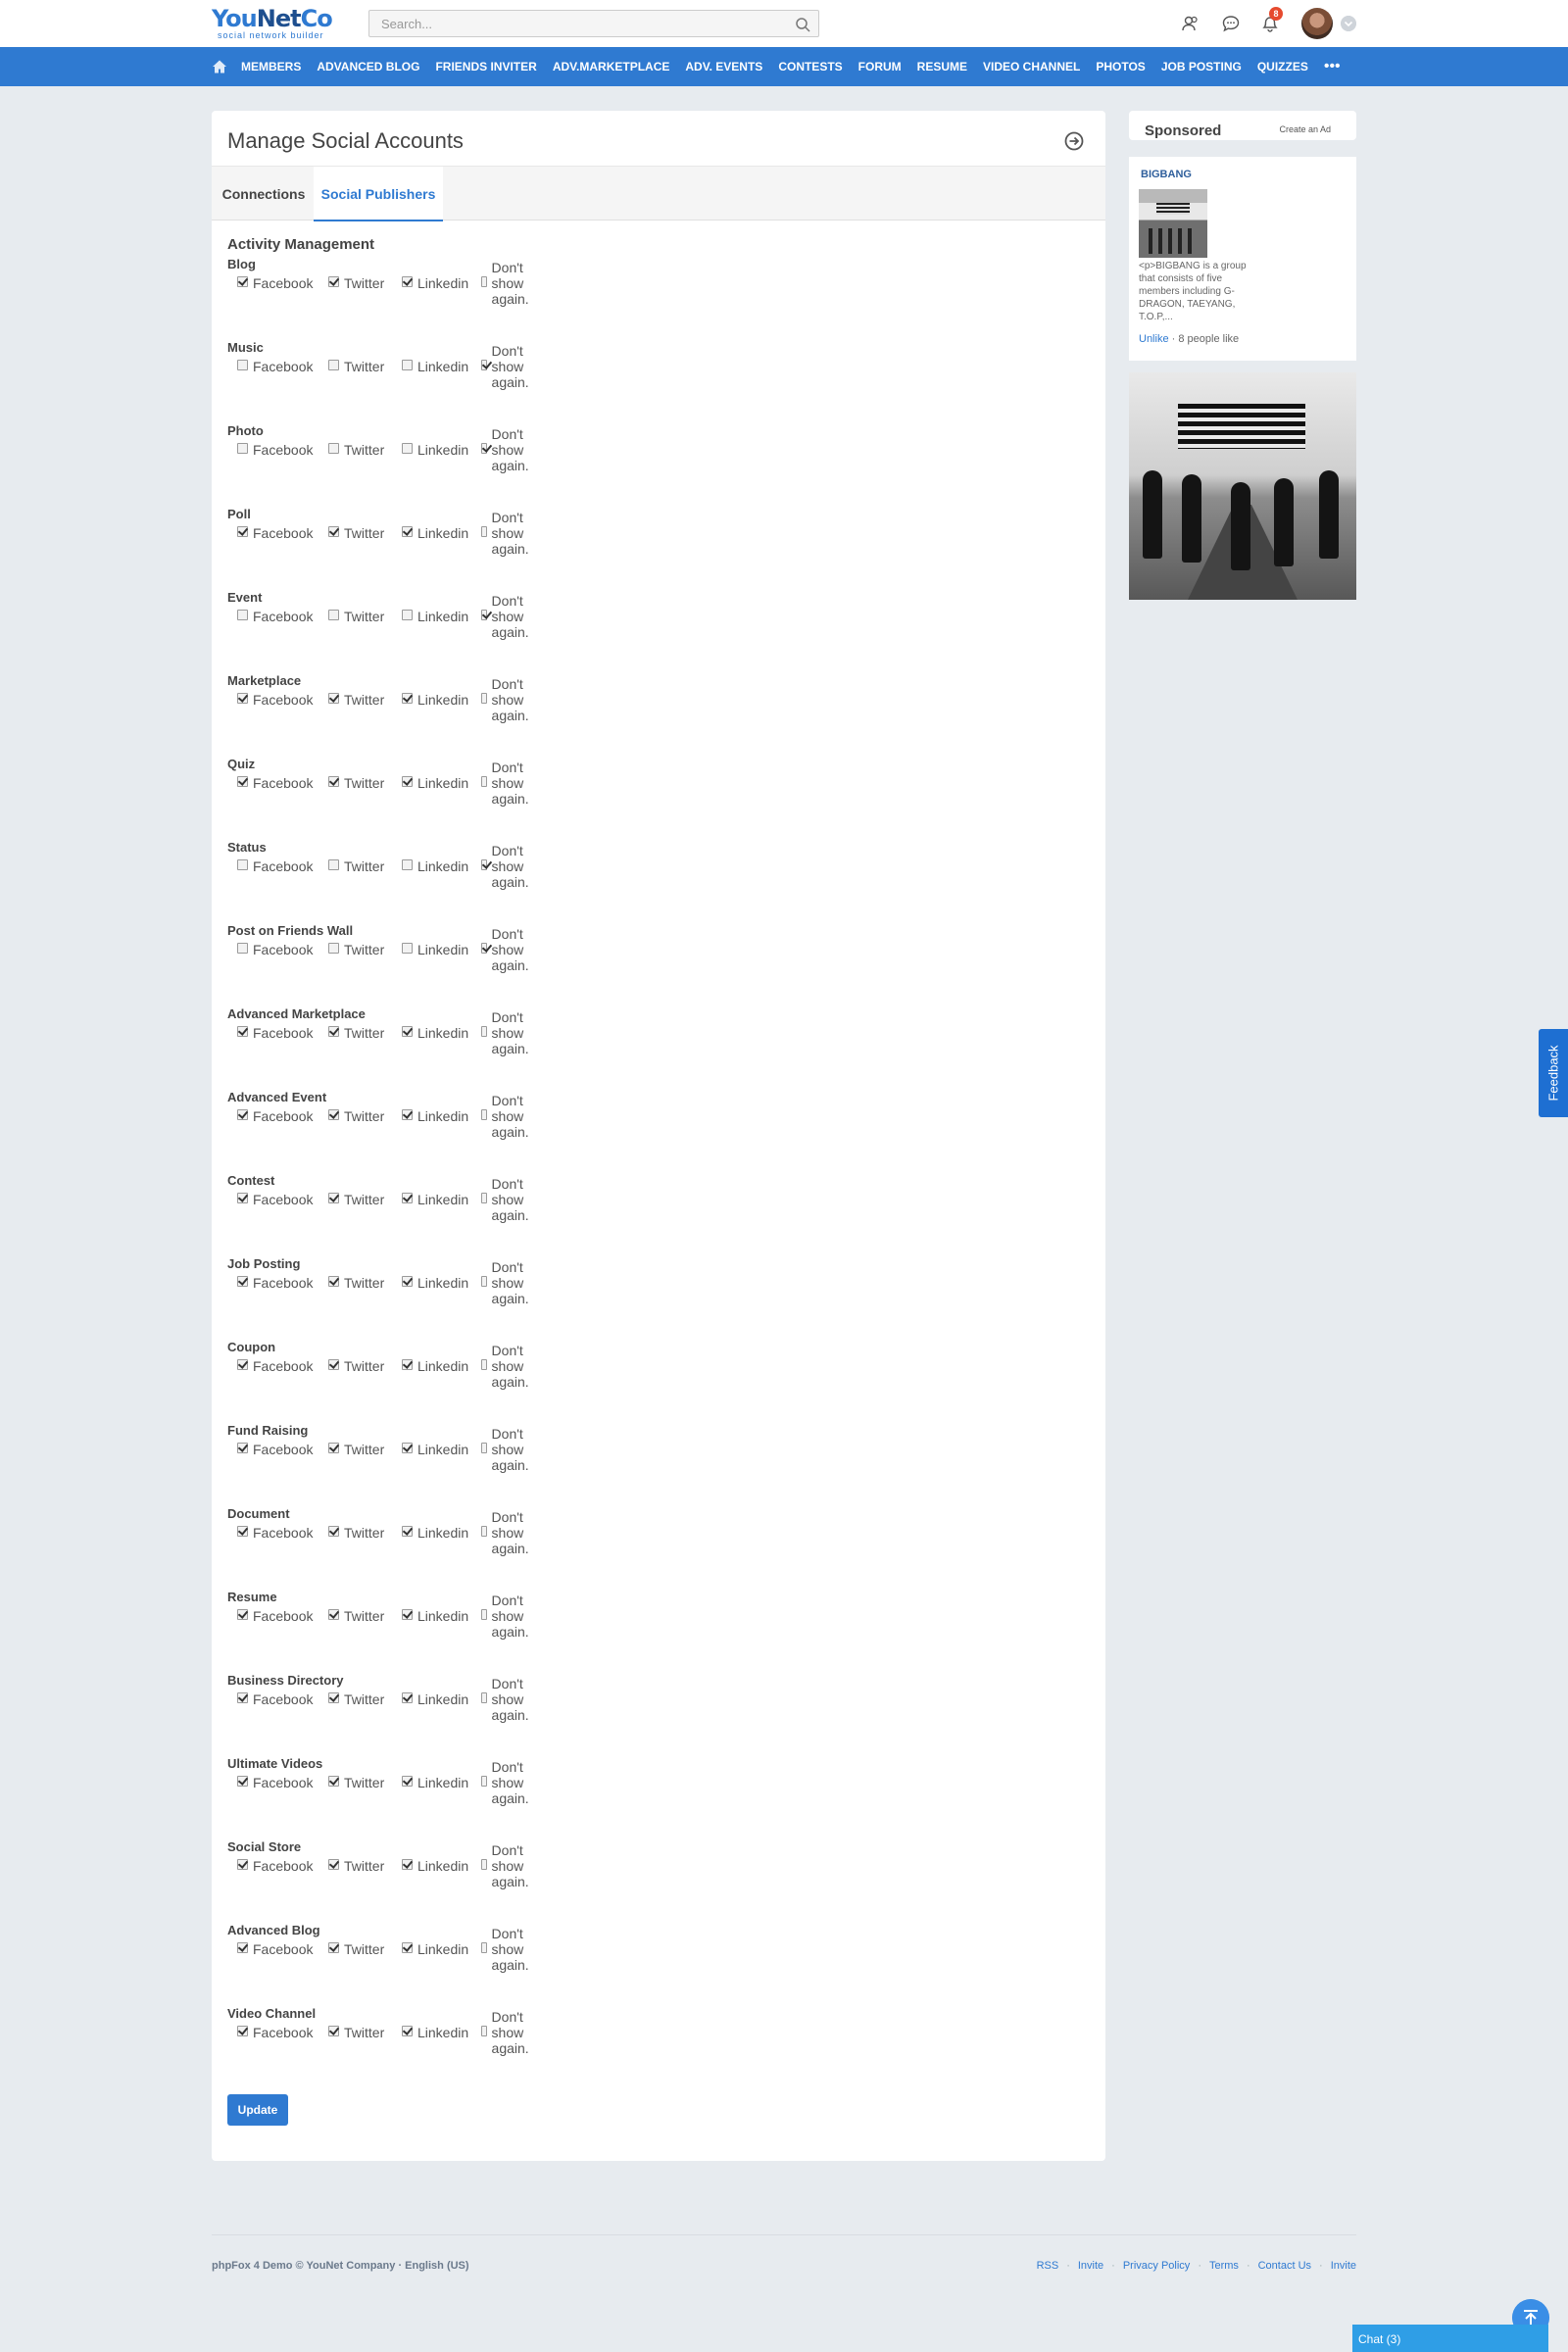  What do you see at coordinates (575, 23) in the screenshot?
I see `search-input` at bounding box center [575, 23].